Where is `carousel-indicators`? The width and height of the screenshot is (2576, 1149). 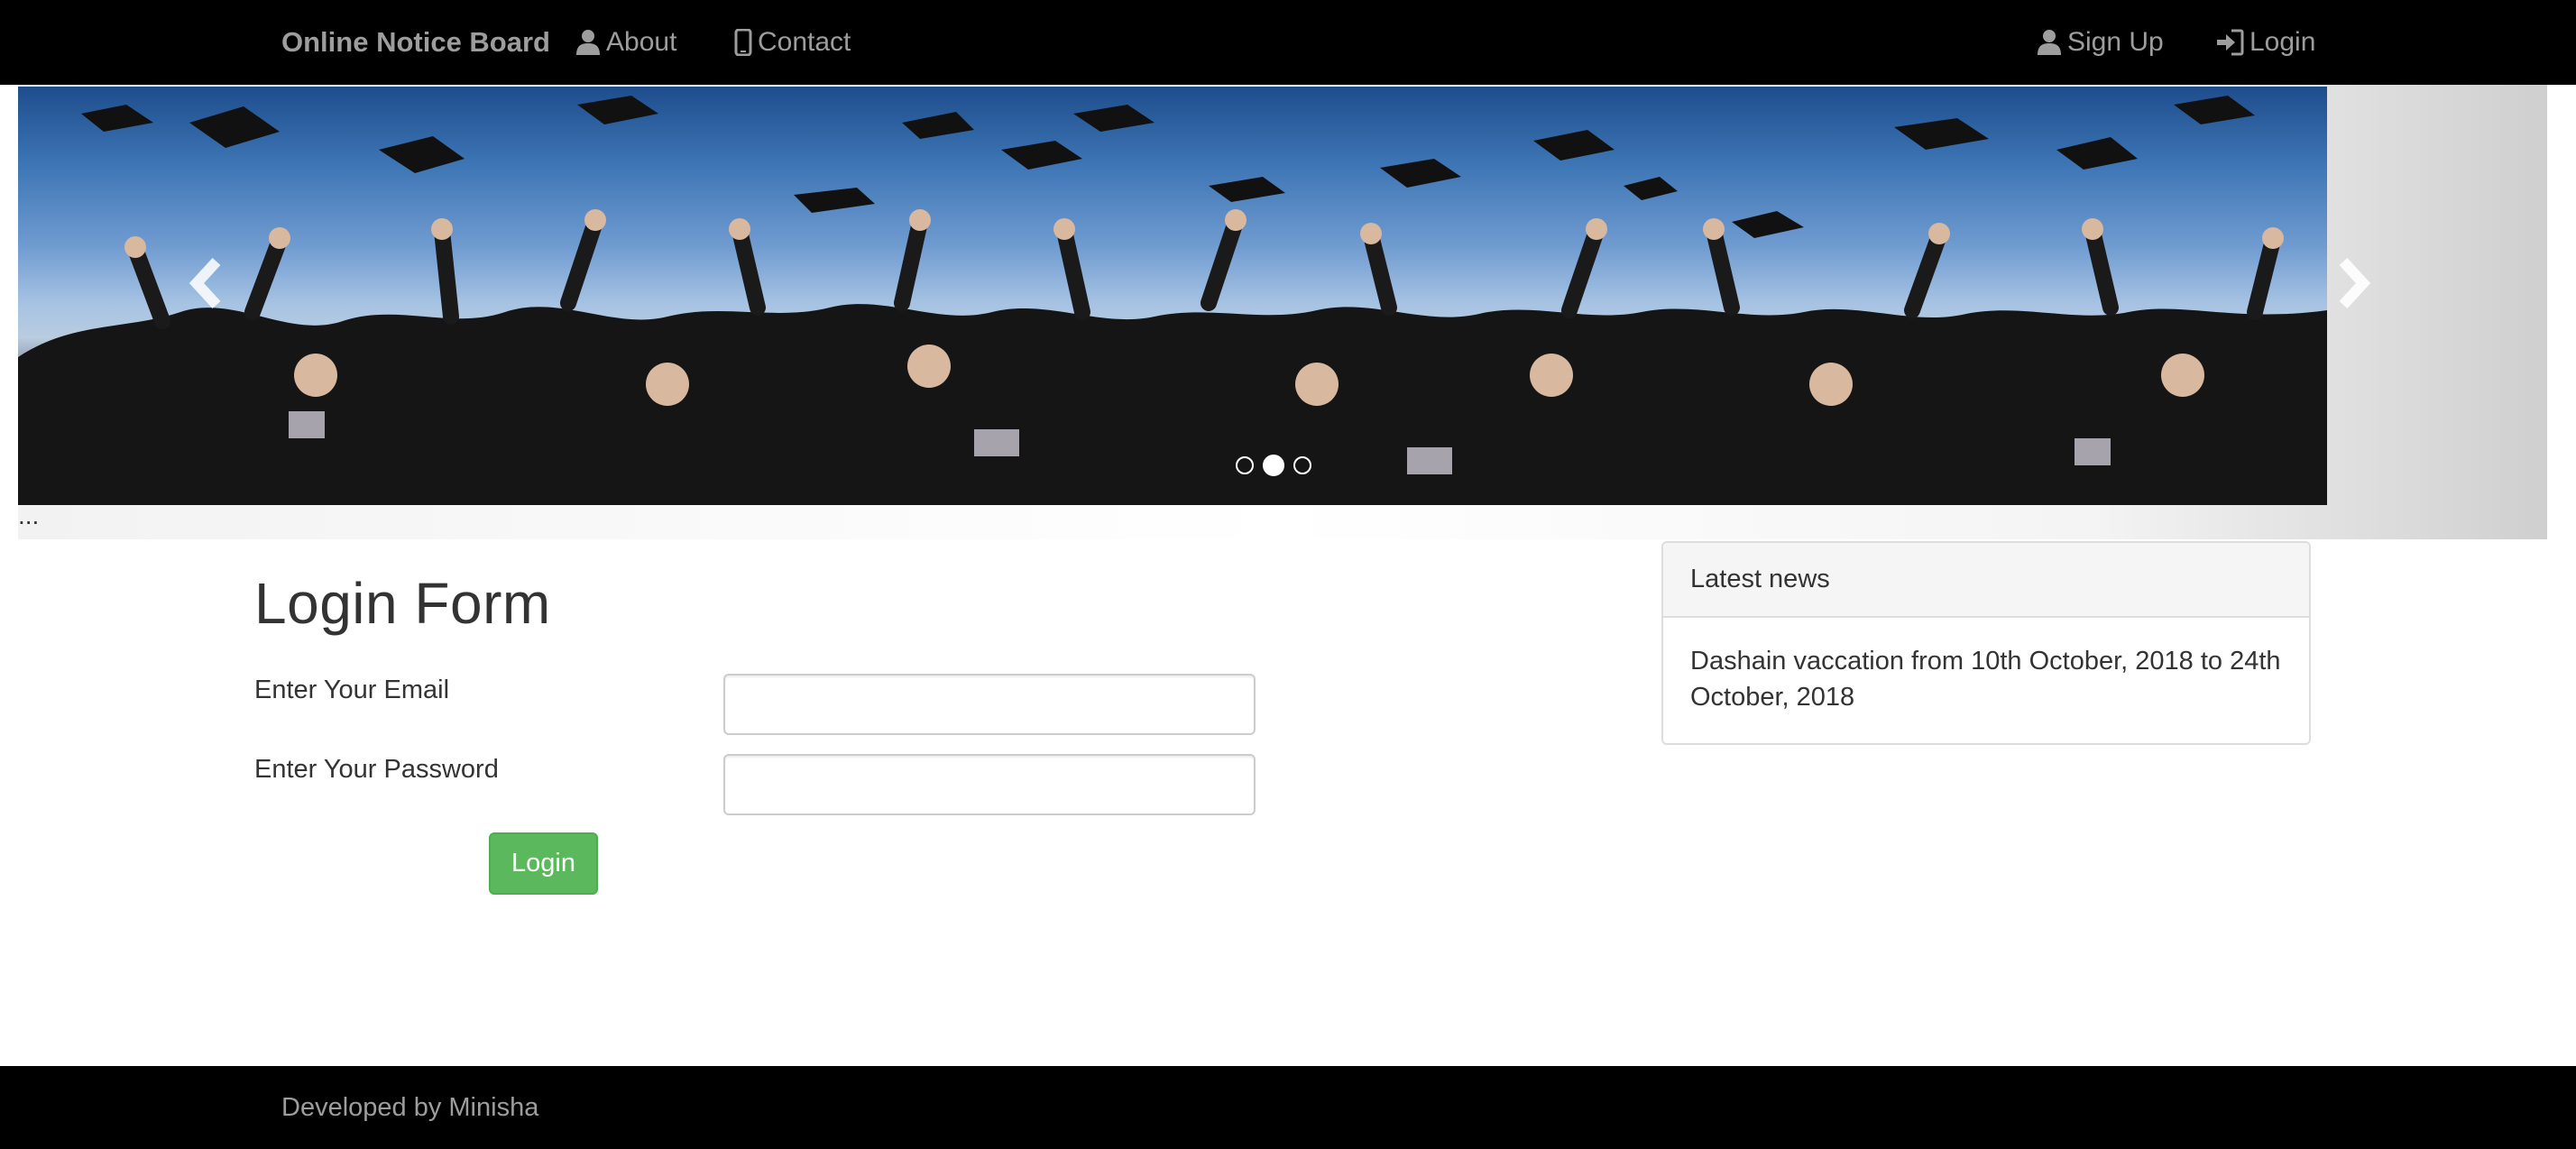
carousel-indicators is located at coordinates (1273, 465).